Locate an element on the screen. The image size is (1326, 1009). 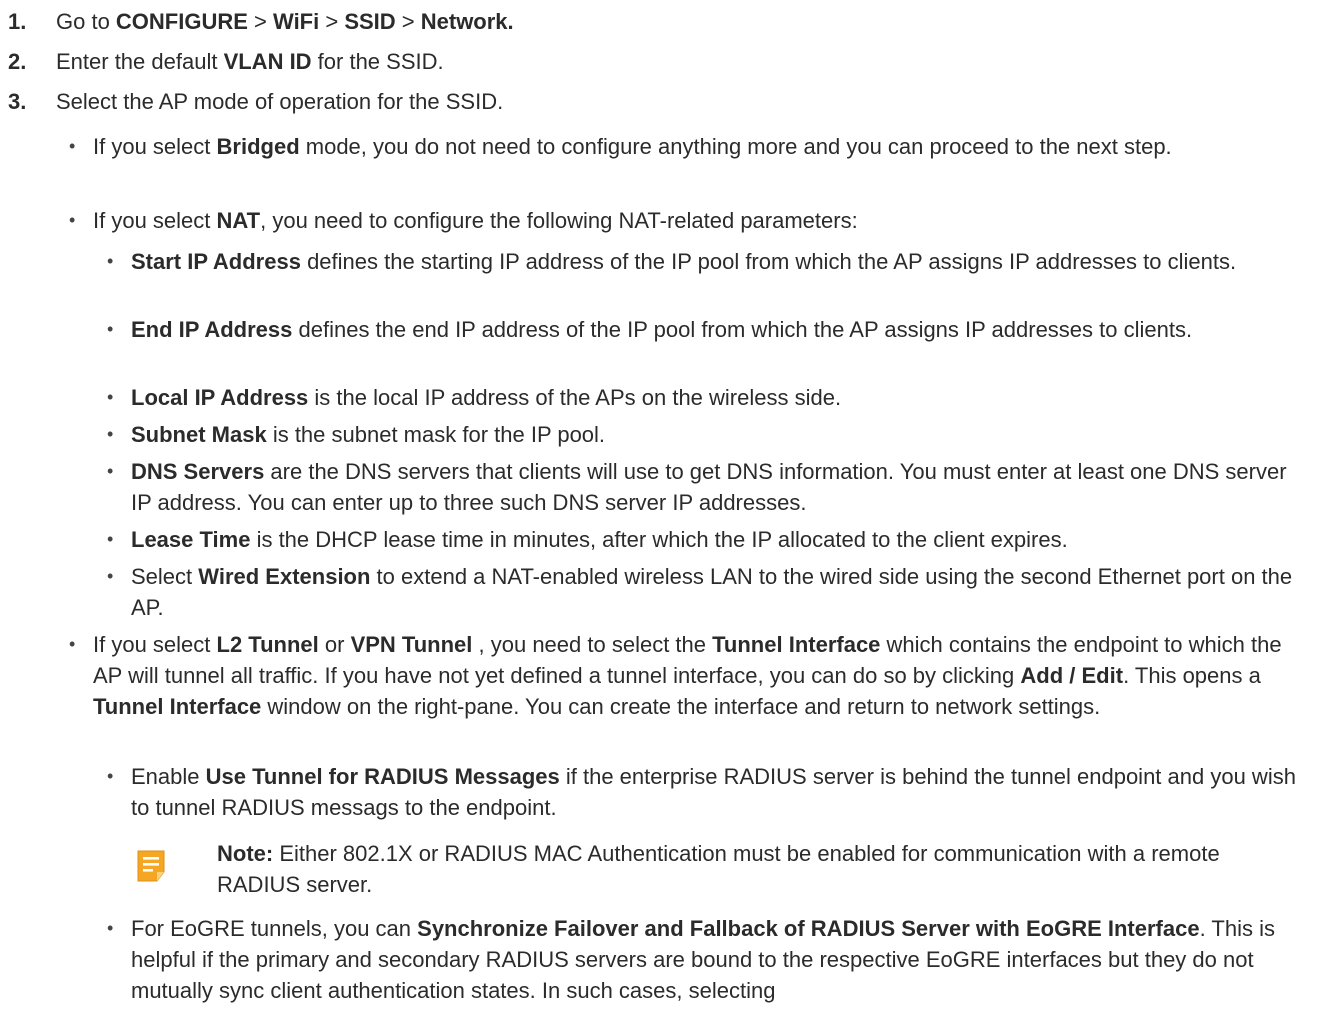
text-run: Go to is located at coordinates (86, 21).